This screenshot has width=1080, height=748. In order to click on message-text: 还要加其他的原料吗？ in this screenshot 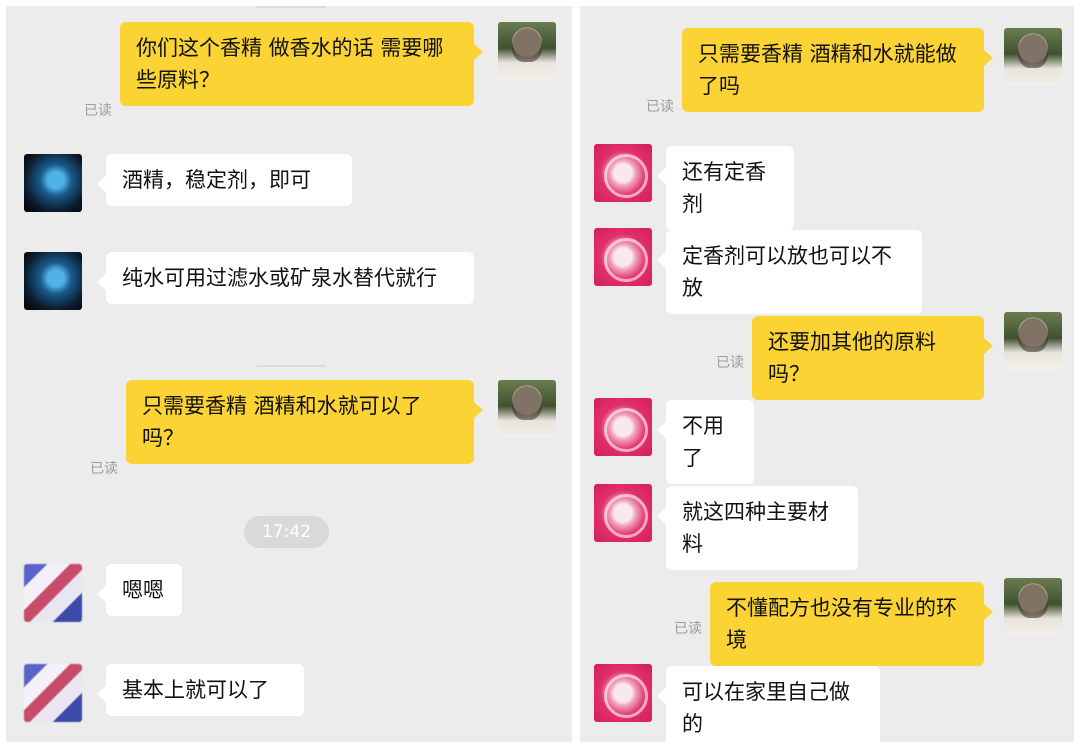, I will do `click(852, 358)`.